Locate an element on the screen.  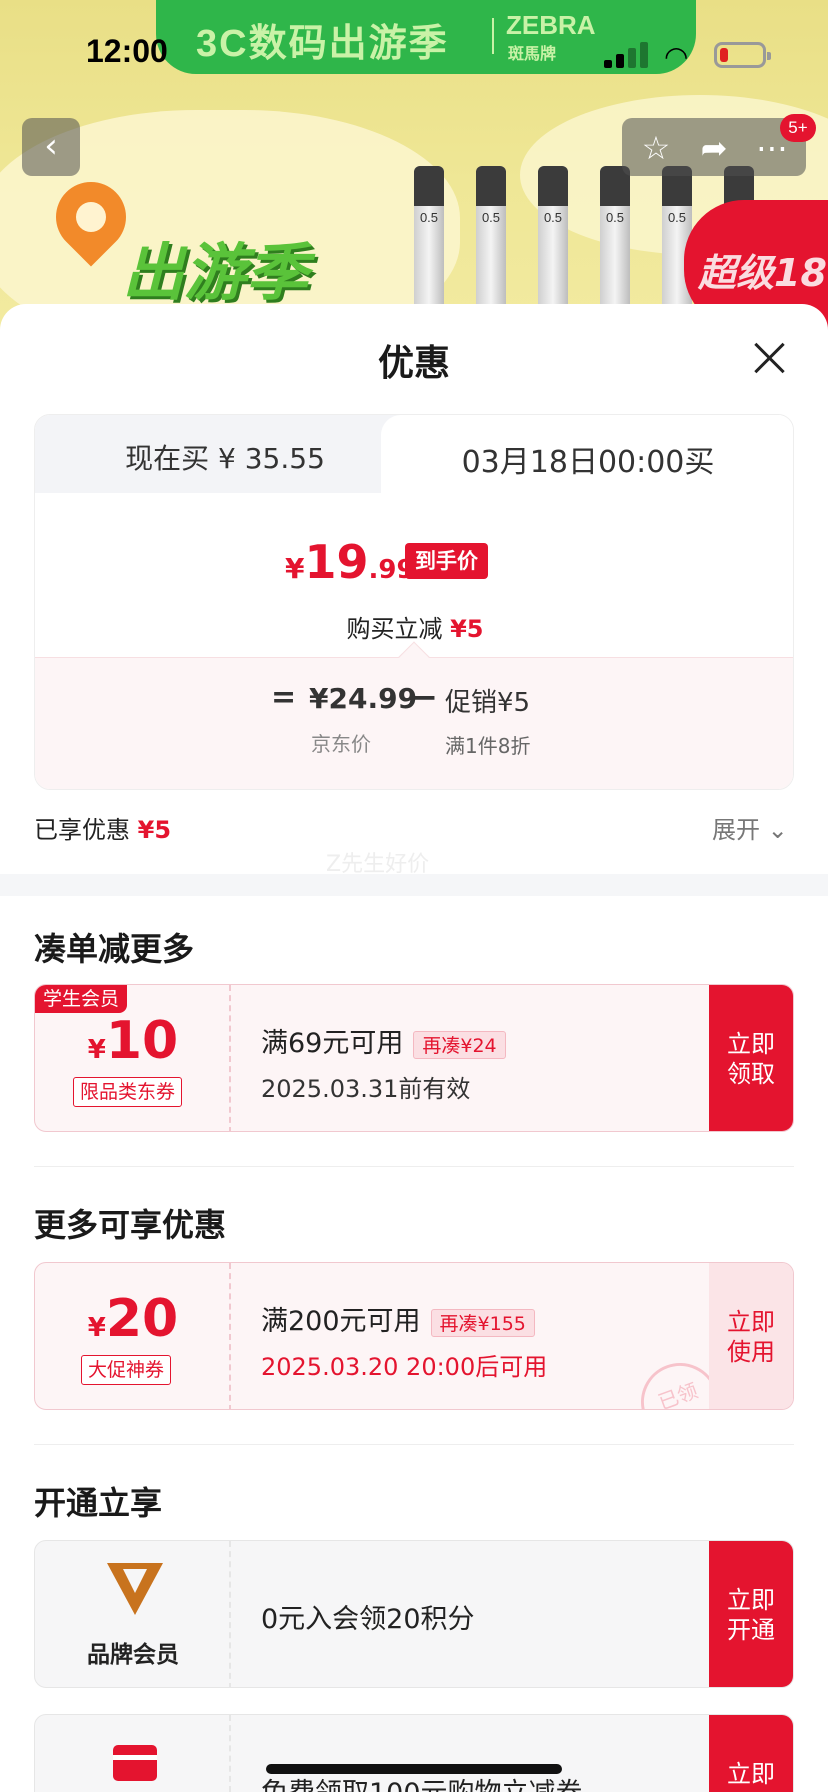
shopping-voucher-card: 免费领取100元购物立减券 立即 is located at coordinates (414, 1753).